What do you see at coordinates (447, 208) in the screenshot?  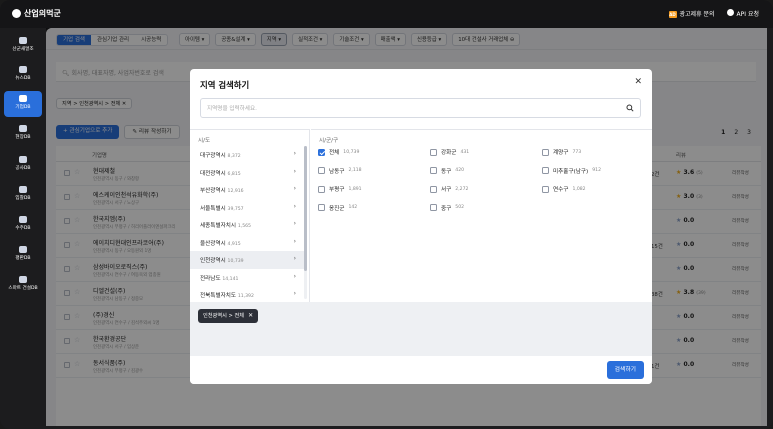 I see `gu-checkbox-item: 중구 502` at bounding box center [447, 208].